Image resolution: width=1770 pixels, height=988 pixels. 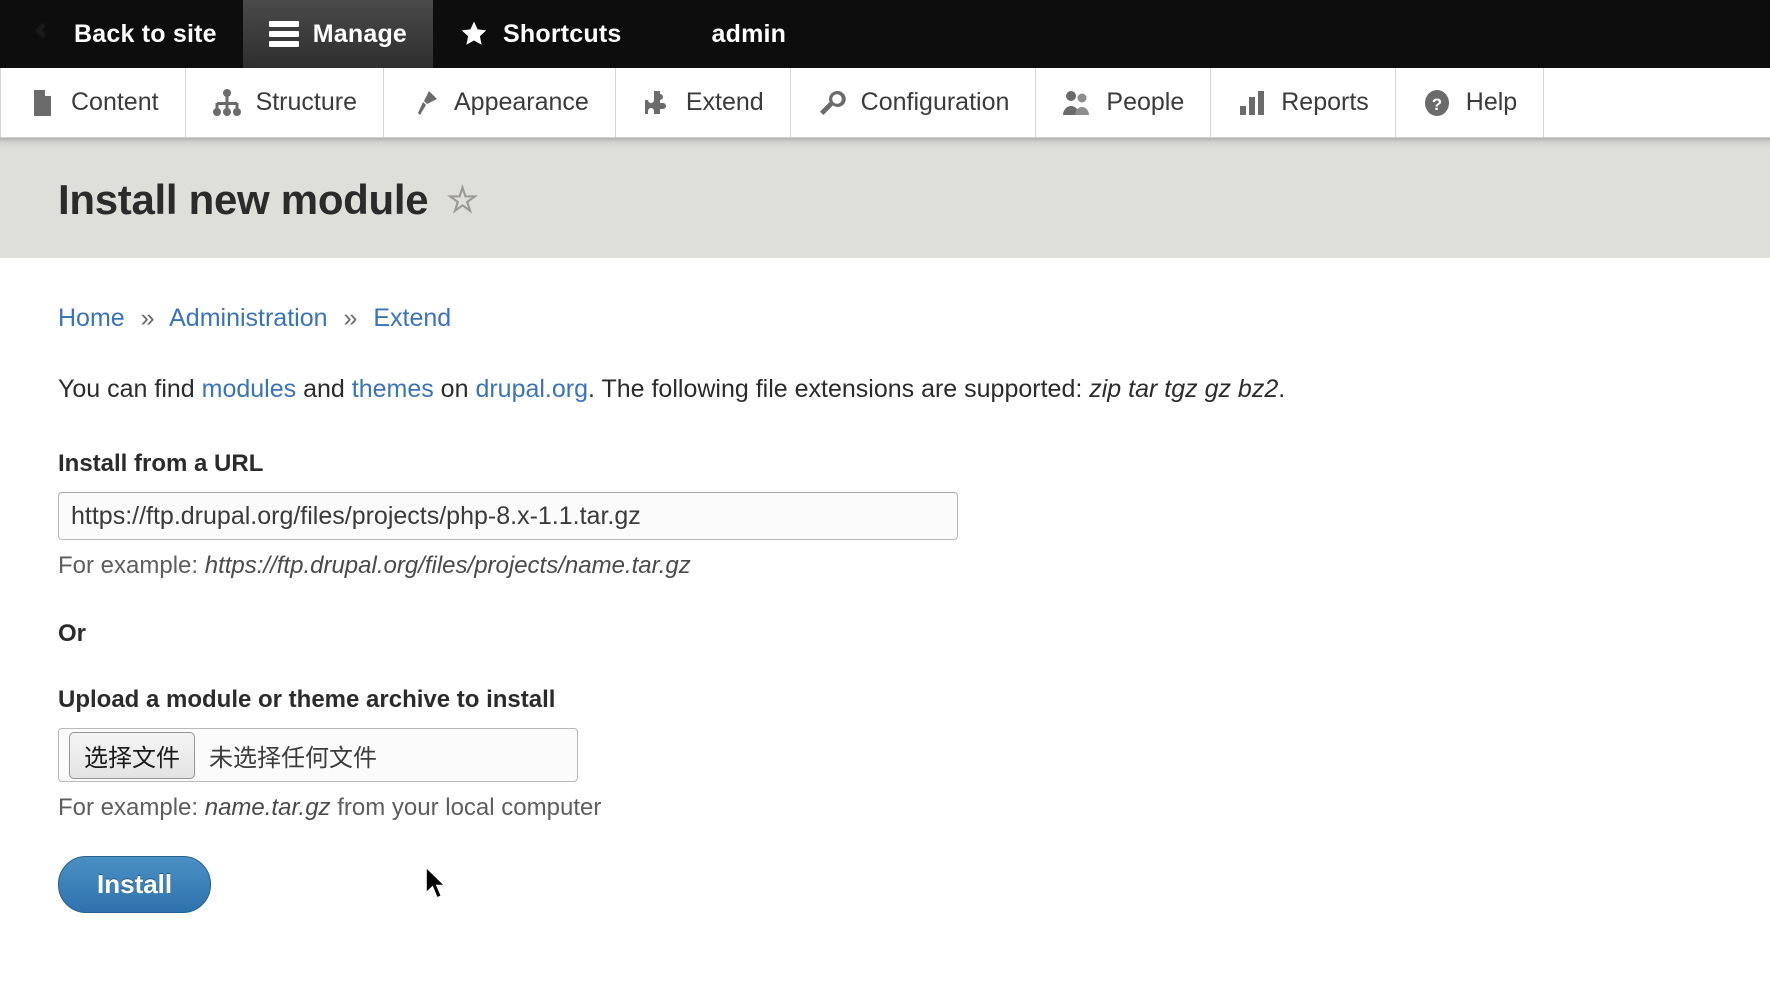 What do you see at coordinates (131, 807) in the screenshot?
I see `upload-hint-prefix: For example:` at bounding box center [131, 807].